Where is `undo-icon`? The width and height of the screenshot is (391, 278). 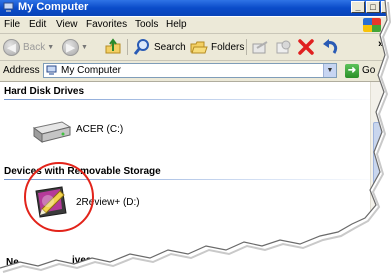
undo-icon is located at coordinates (330, 46).